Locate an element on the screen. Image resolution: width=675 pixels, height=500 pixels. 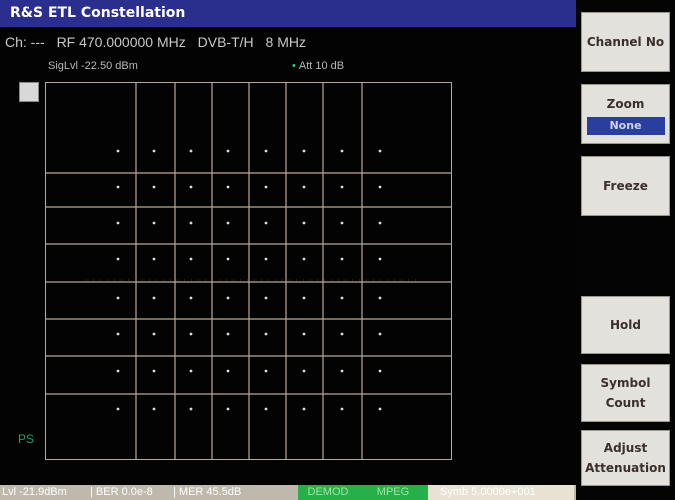
status-mpeg-badge: MPEG is located at coordinates (393, 492).